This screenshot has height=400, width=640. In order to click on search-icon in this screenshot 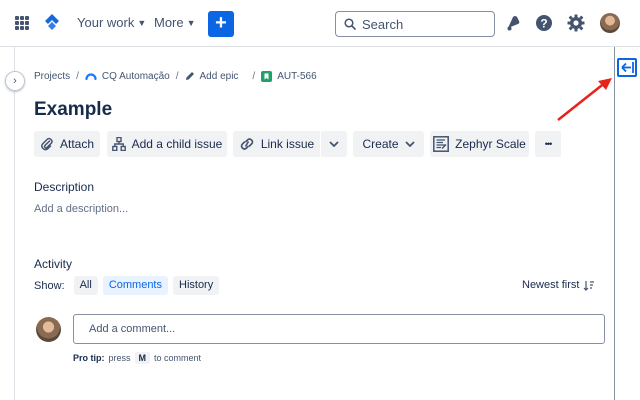, I will do `click(350, 24)`.